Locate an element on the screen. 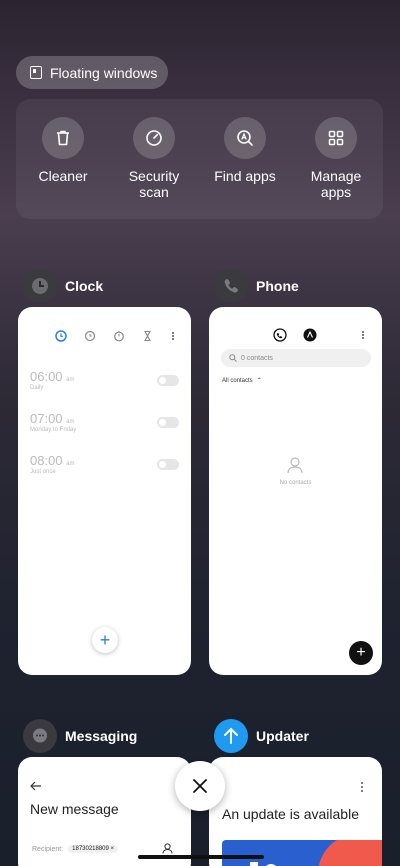  messaging-app-name: Messaging is located at coordinates (101, 736).